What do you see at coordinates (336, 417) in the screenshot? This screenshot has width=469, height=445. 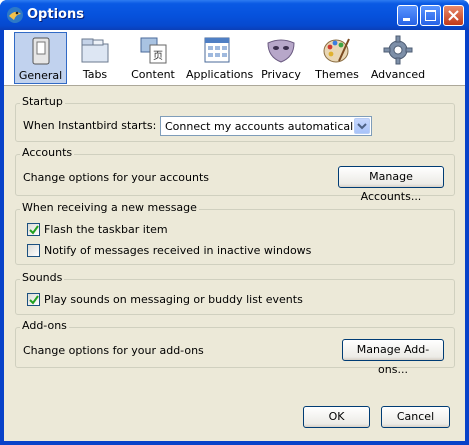 I see `ok-button: OK` at bounding box center [336, 417].